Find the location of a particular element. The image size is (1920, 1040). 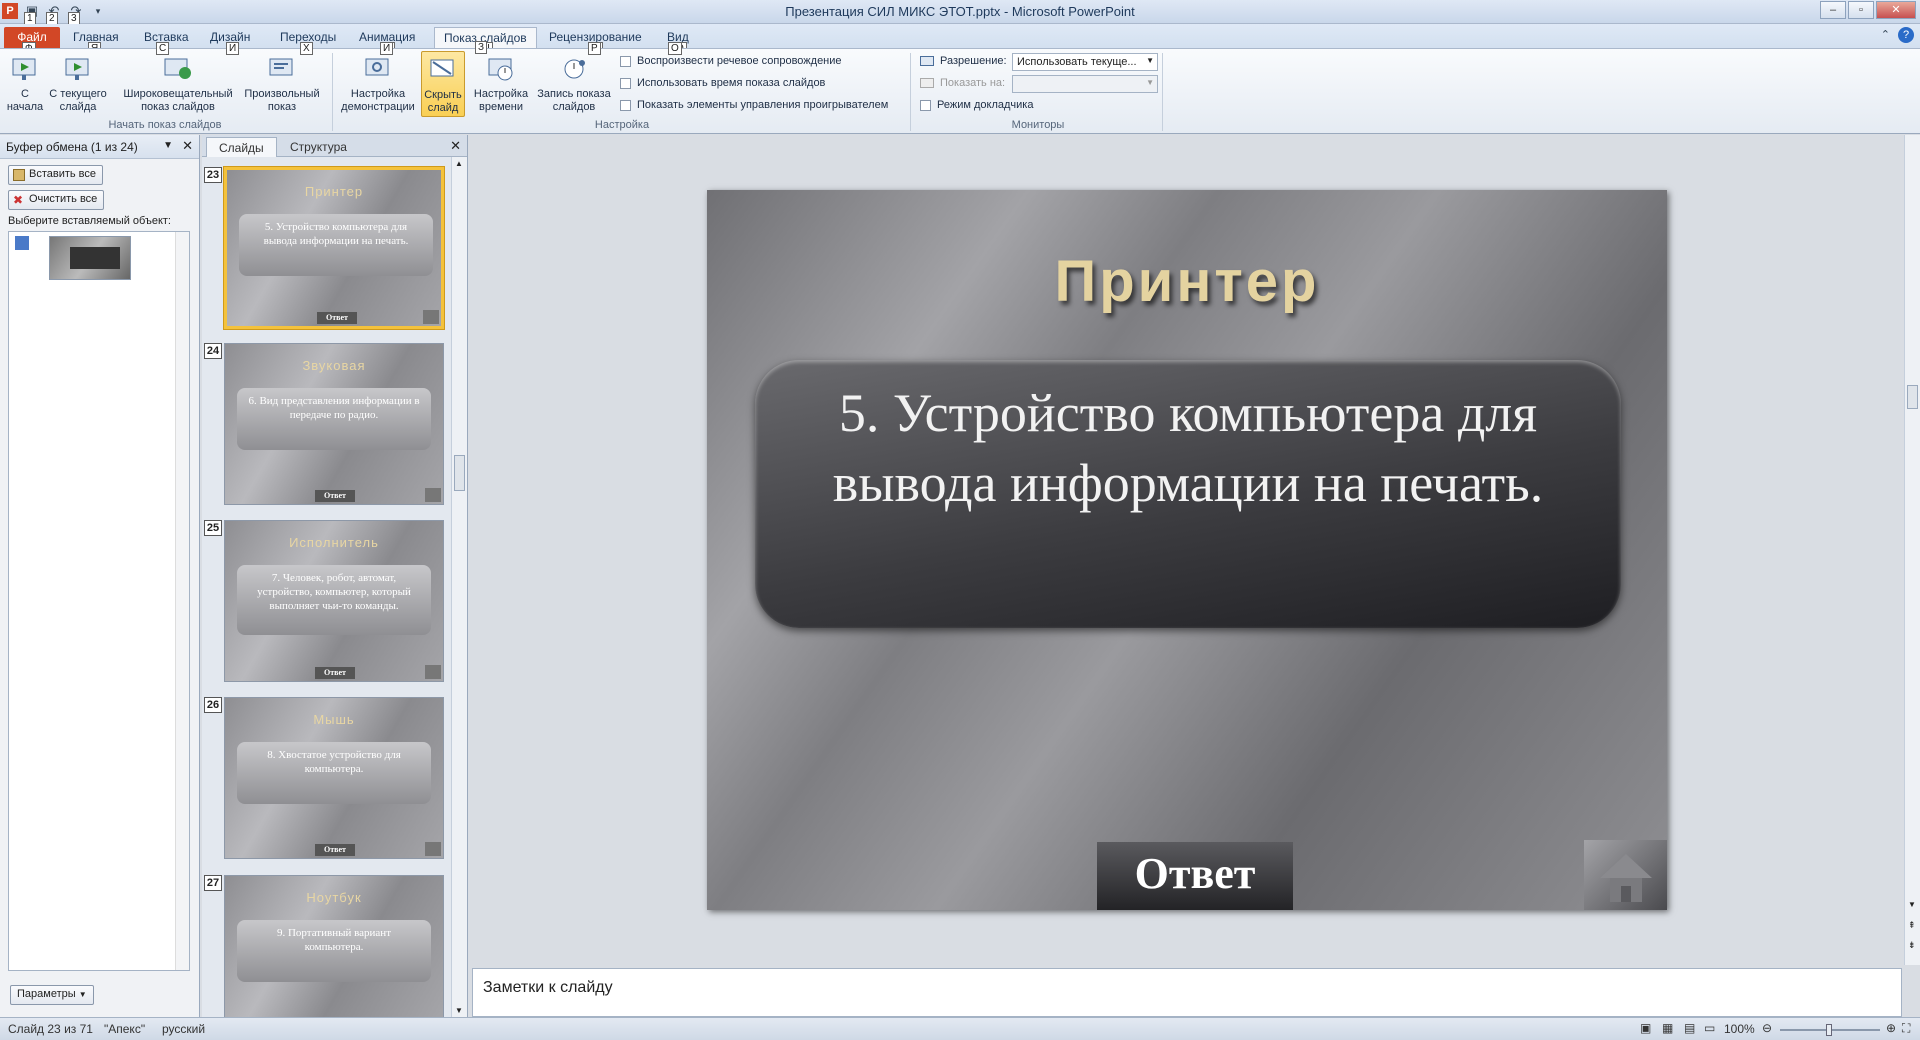

zoom-slider-thumb is located at coordinates (1829, 1030).